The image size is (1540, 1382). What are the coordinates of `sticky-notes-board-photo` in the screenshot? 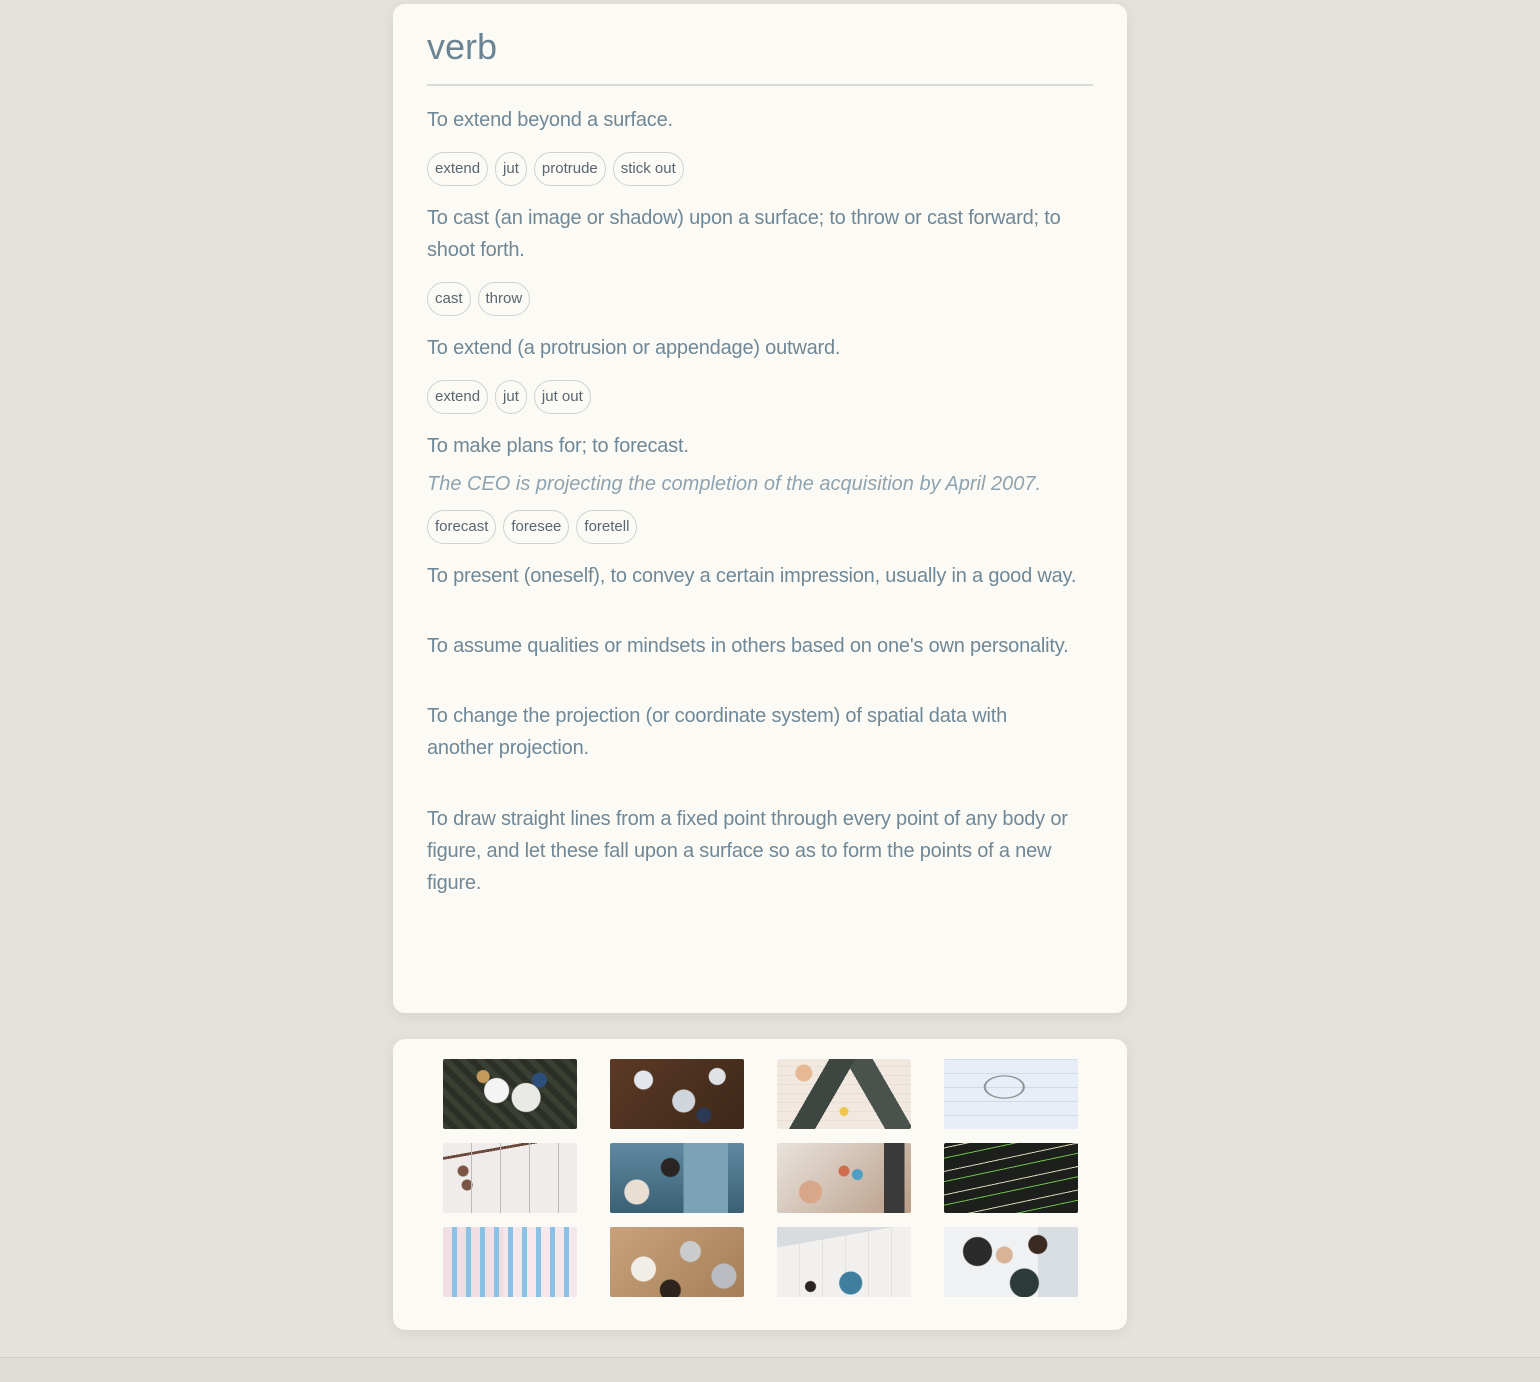 It's located at (510, 1262).